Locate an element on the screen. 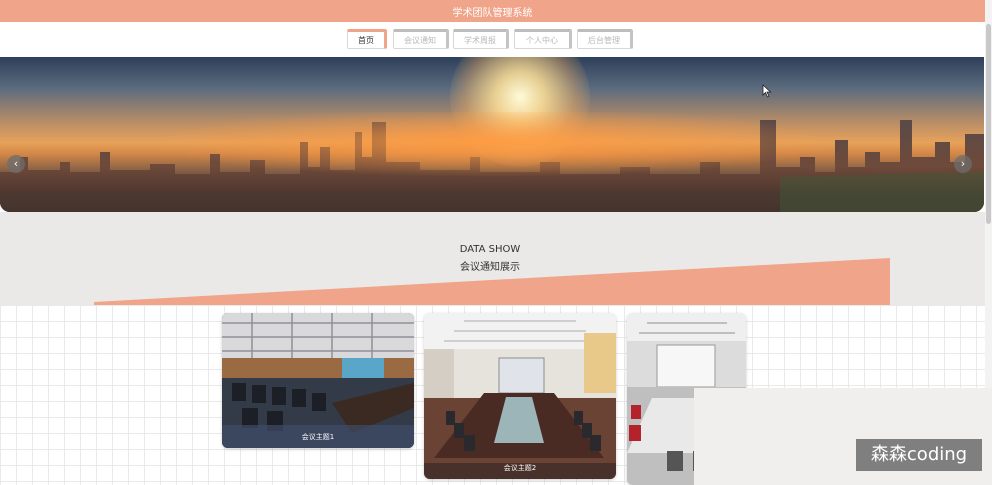 The width and height of the screenshot is (992, 485). tab-home: 首页 is located at coordinates (367, 39).